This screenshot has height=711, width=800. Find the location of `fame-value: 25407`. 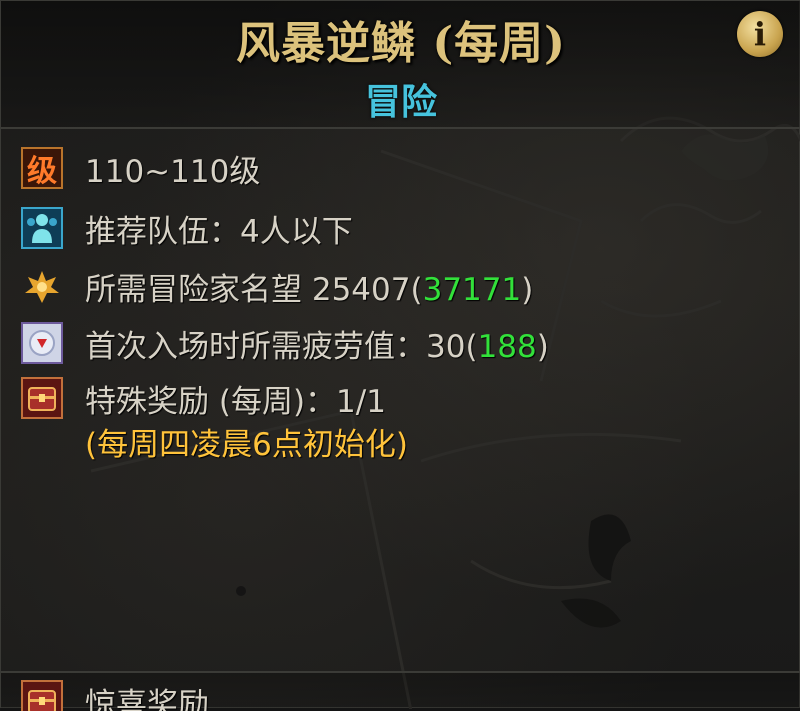

fame-value: 25407 is located at coordinates (356, 290).